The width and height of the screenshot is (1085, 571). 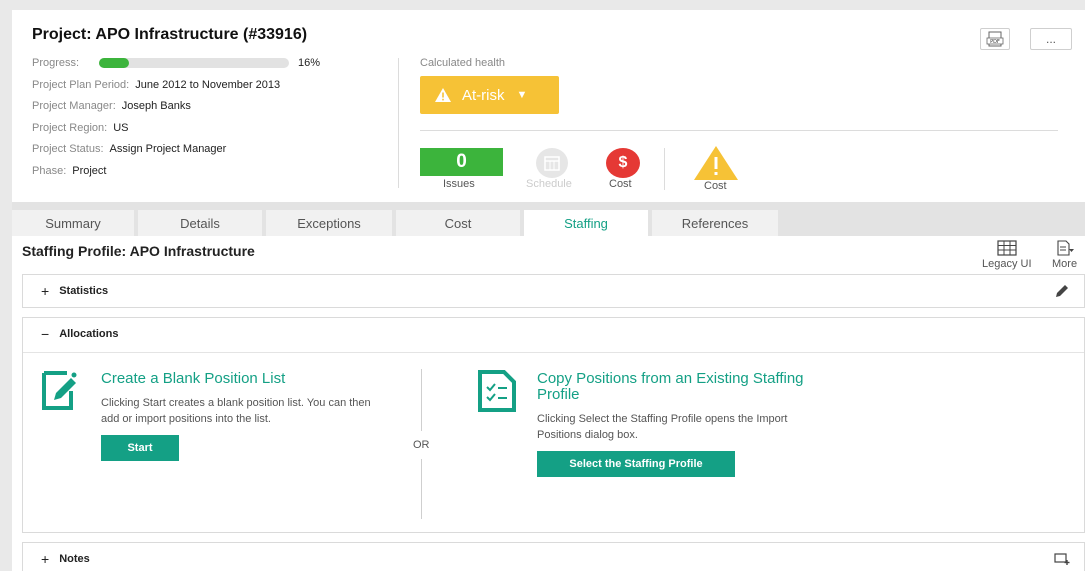 What do you see at coordinates (664, 169) in the screenshot?
I see `indicator-divider` at bounding box center [664, 169].